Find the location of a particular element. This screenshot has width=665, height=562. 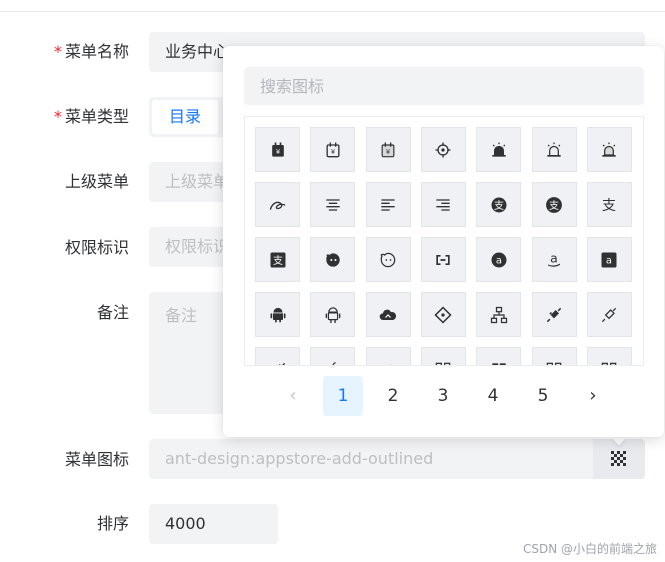

sort-input: 4000 is located at coordinates (213, 524).